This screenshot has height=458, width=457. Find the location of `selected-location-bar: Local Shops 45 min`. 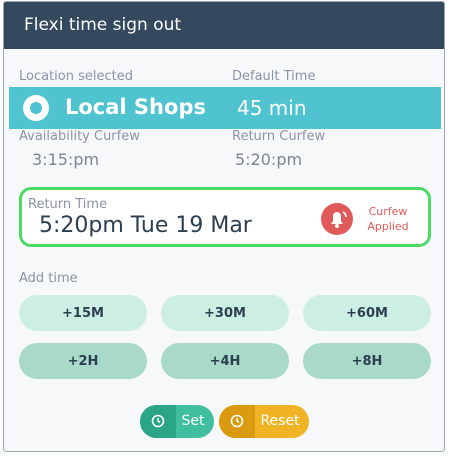

selected-location-bar: Local Shops 45 min is located at coordinates (225, 108).